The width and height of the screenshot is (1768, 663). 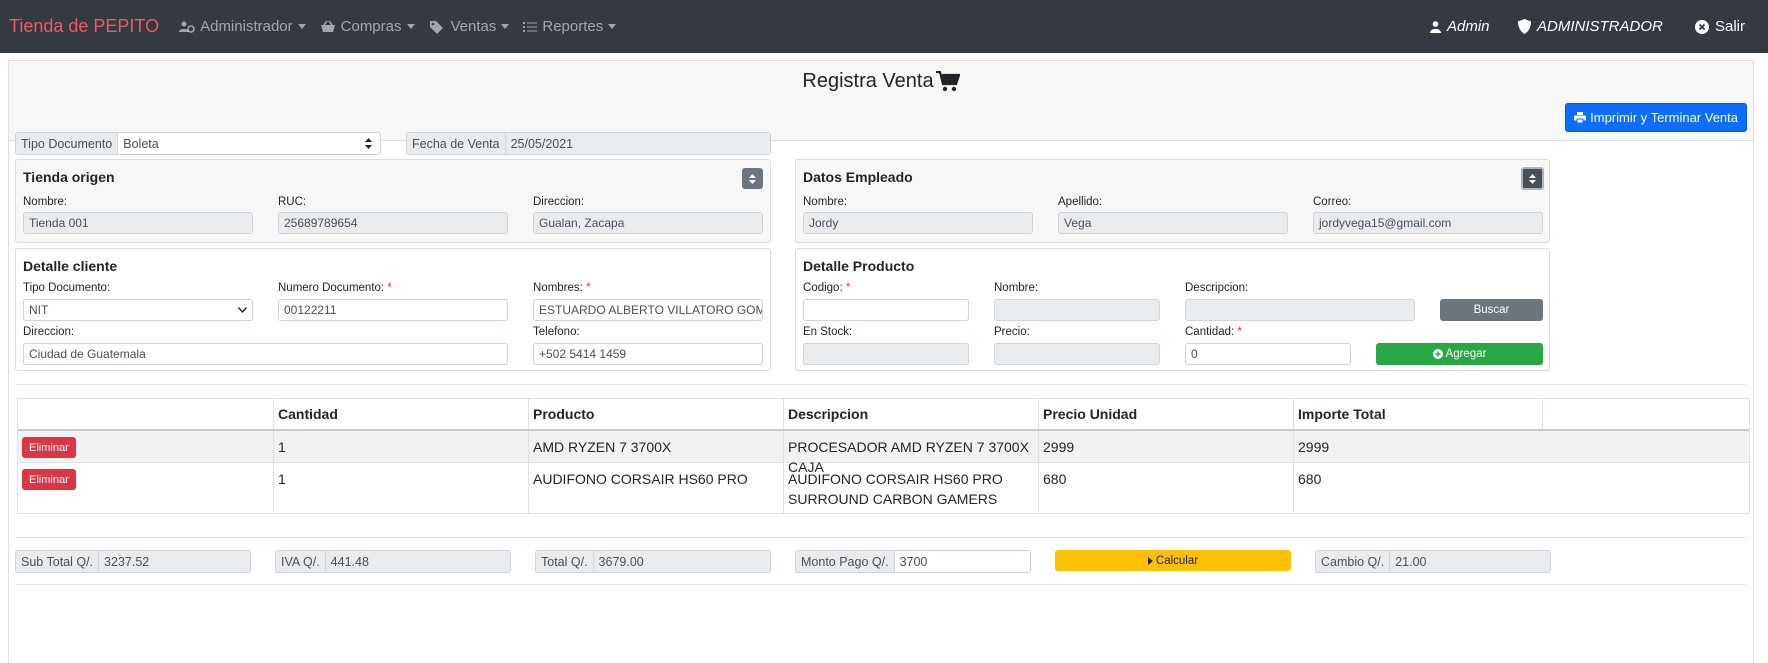 I want to click on sort-icon, so click(x=1532, y=178).